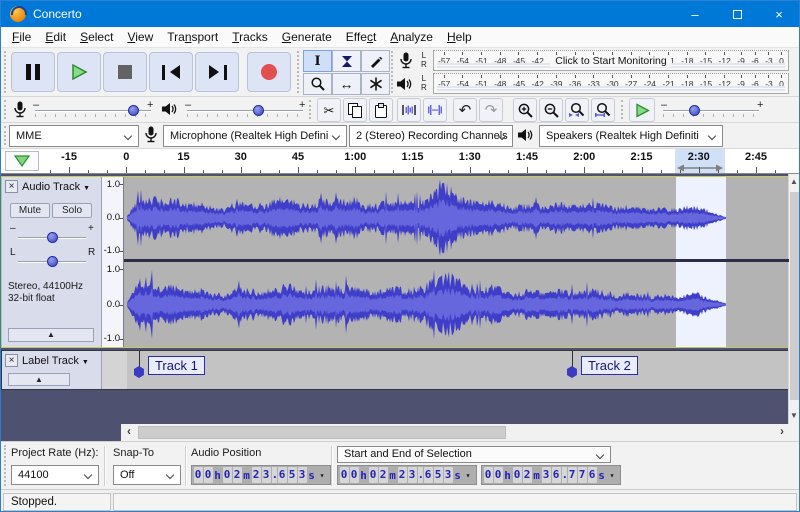 This screenshot has width=800, height=512. What do you see at coordinates (171, 72) in the screenshot?
I see `skip-to-start-button` at bounding box center [171, 72].